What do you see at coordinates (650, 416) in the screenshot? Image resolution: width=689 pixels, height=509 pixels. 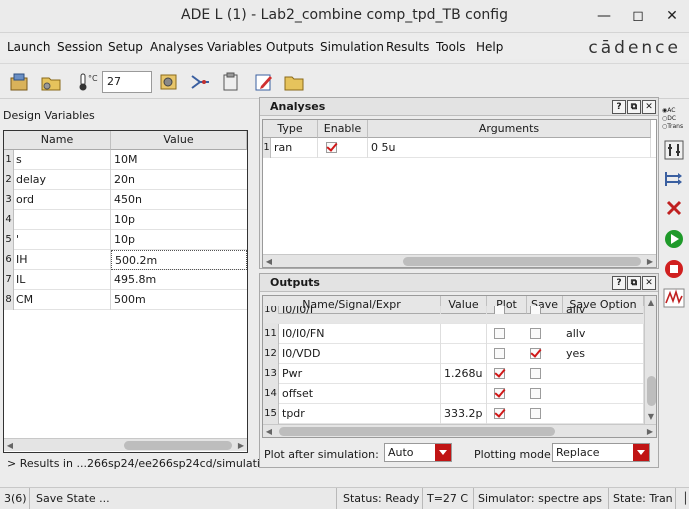 I see `scroll-down-icon: ▼` at bounding box center [650, 416].